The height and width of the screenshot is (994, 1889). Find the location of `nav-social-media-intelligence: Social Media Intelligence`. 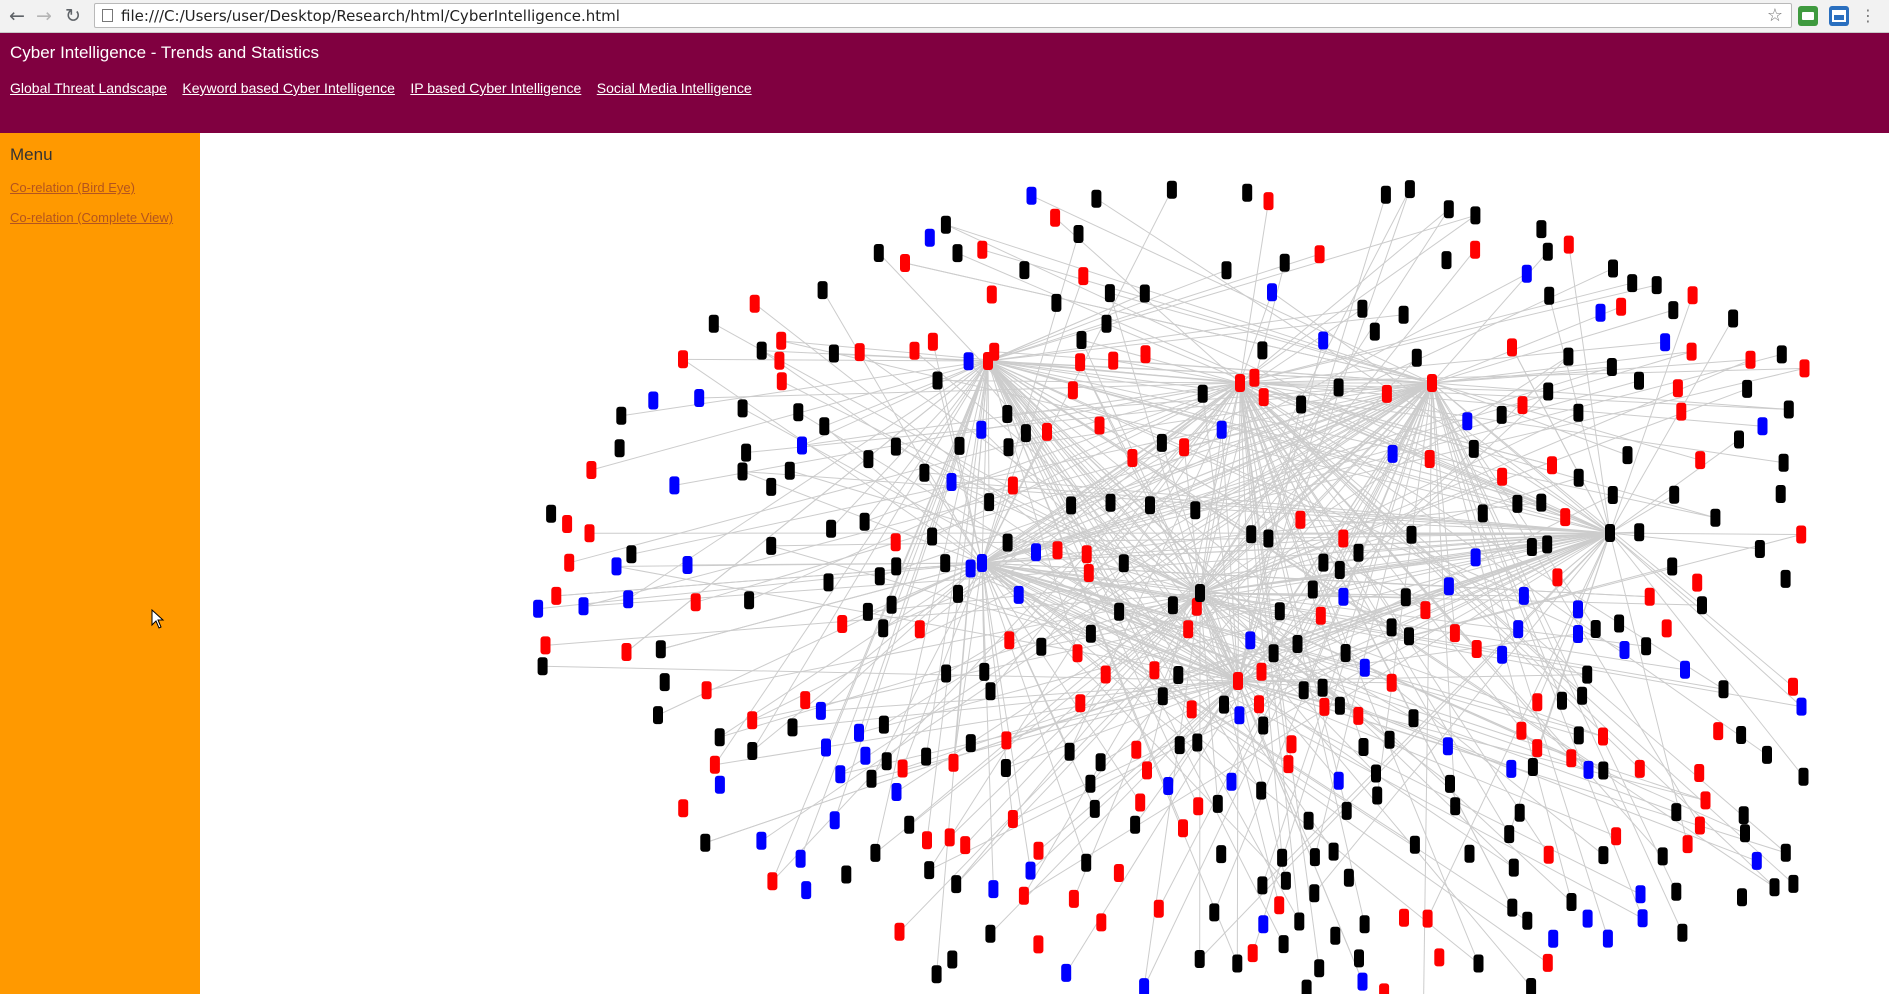

nav-social-media-intelligence: Social Media Intelligence is located at coordinates (674, 88).